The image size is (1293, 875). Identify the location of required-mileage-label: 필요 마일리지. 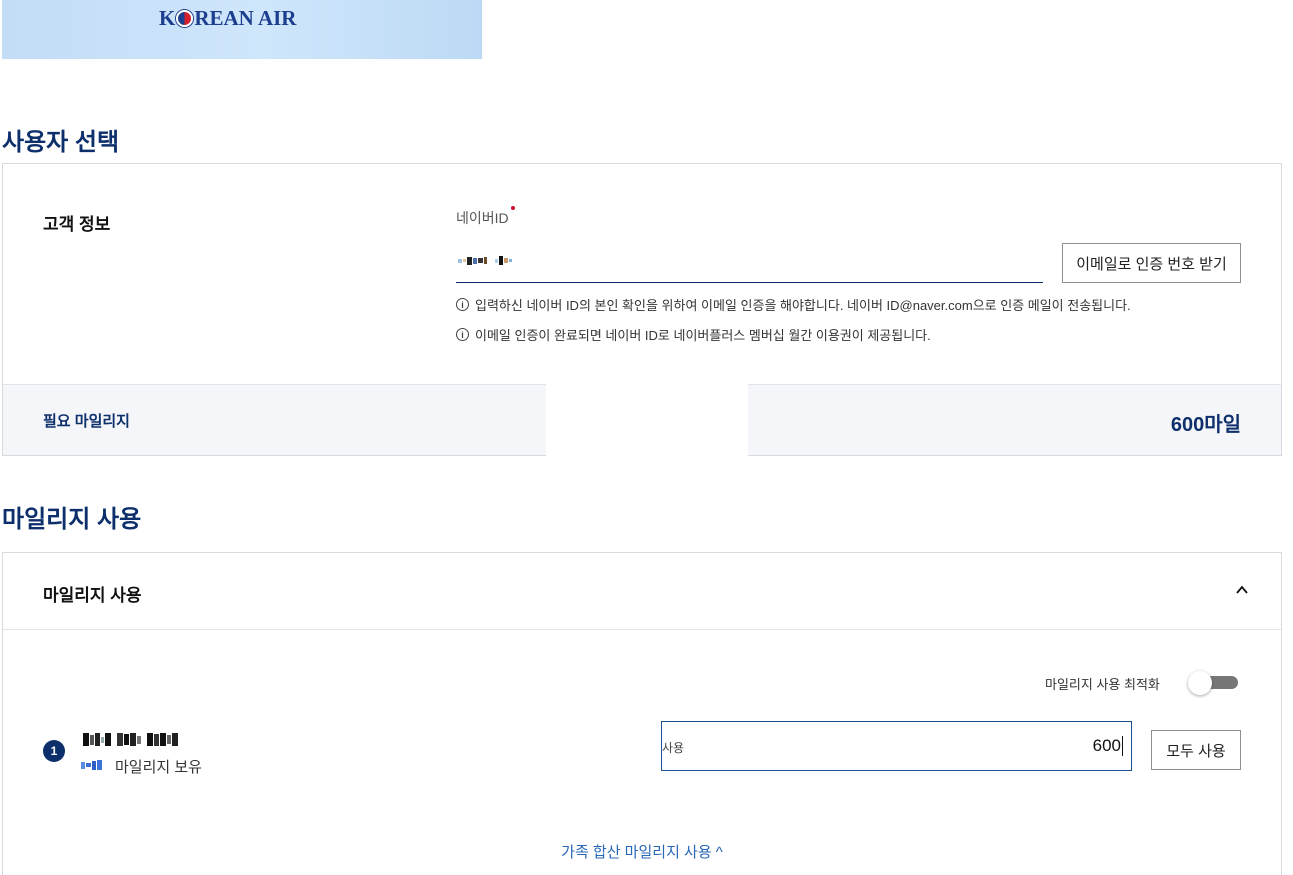
(86, 421).